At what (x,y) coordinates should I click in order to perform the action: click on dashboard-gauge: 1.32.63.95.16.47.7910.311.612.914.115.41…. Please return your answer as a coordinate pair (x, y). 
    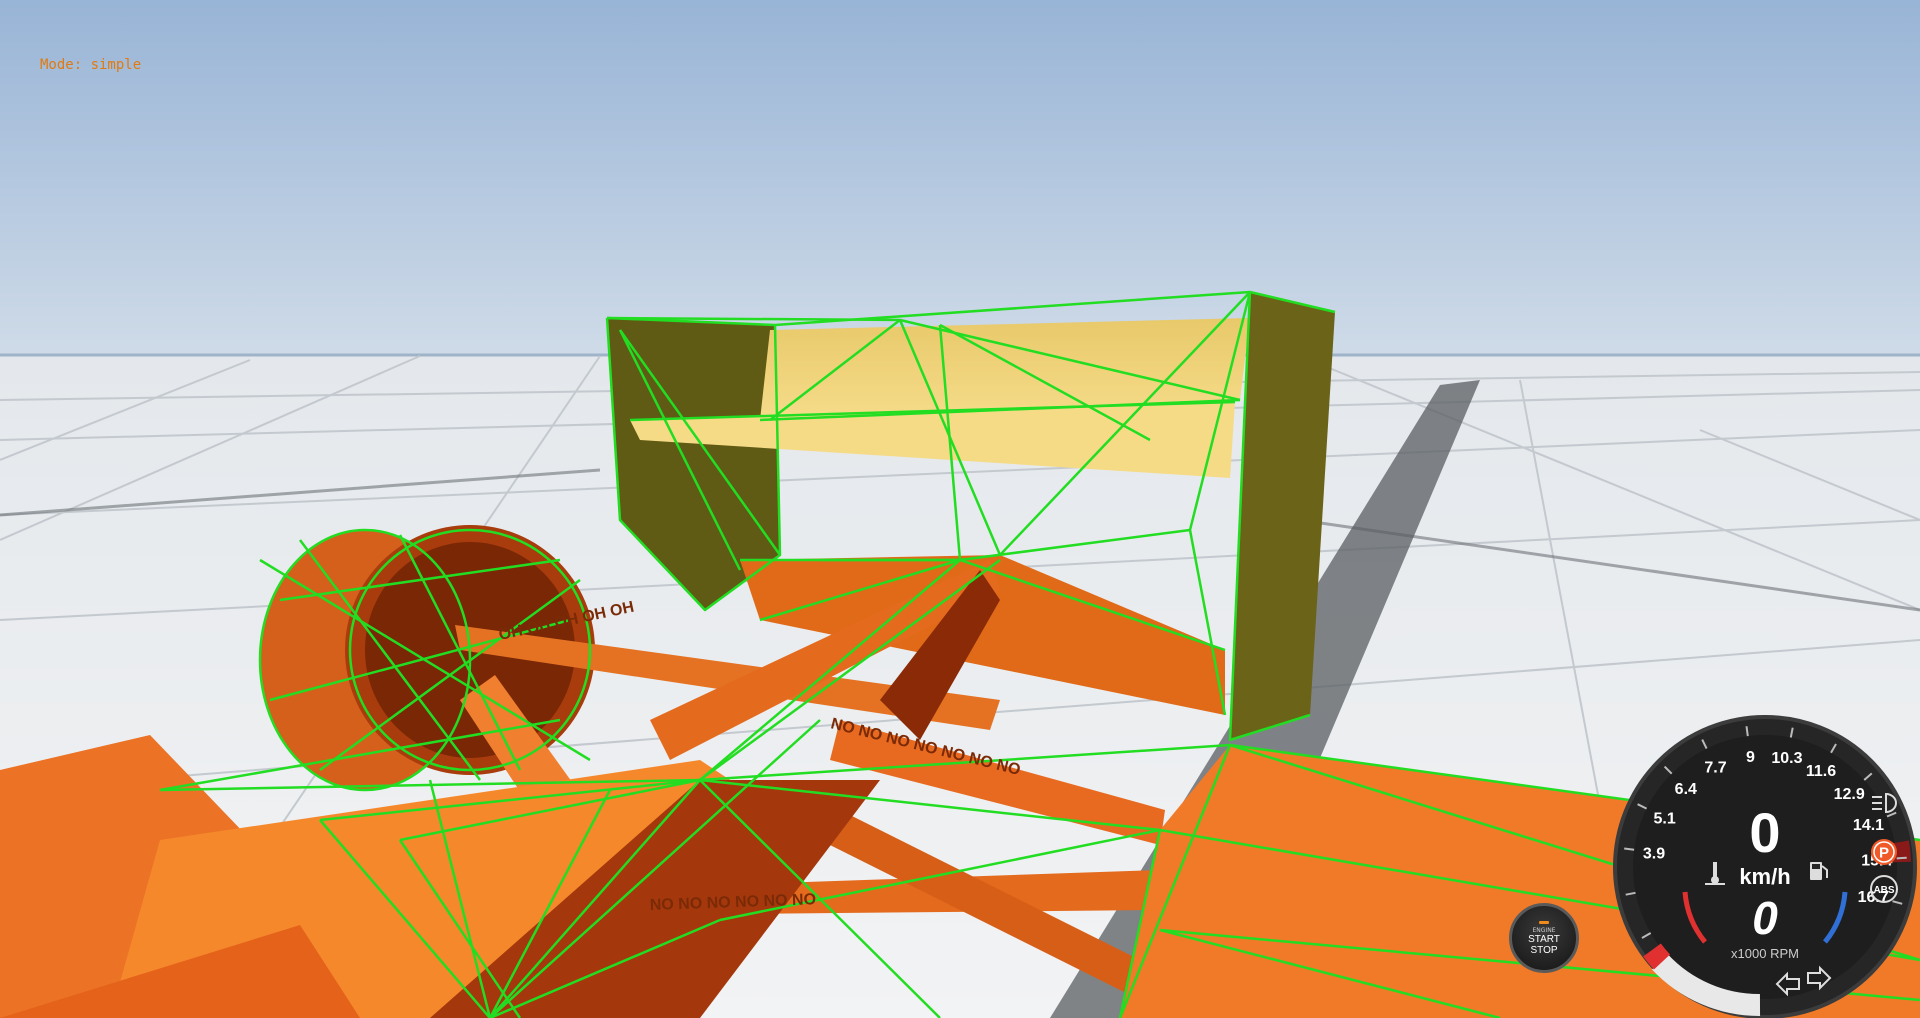
    Looking at the image, I should click on (1765, 866).